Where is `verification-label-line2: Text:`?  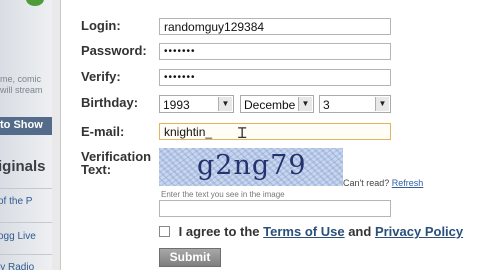 verification-label-line2: Text: is located at coordinates (96, 169).